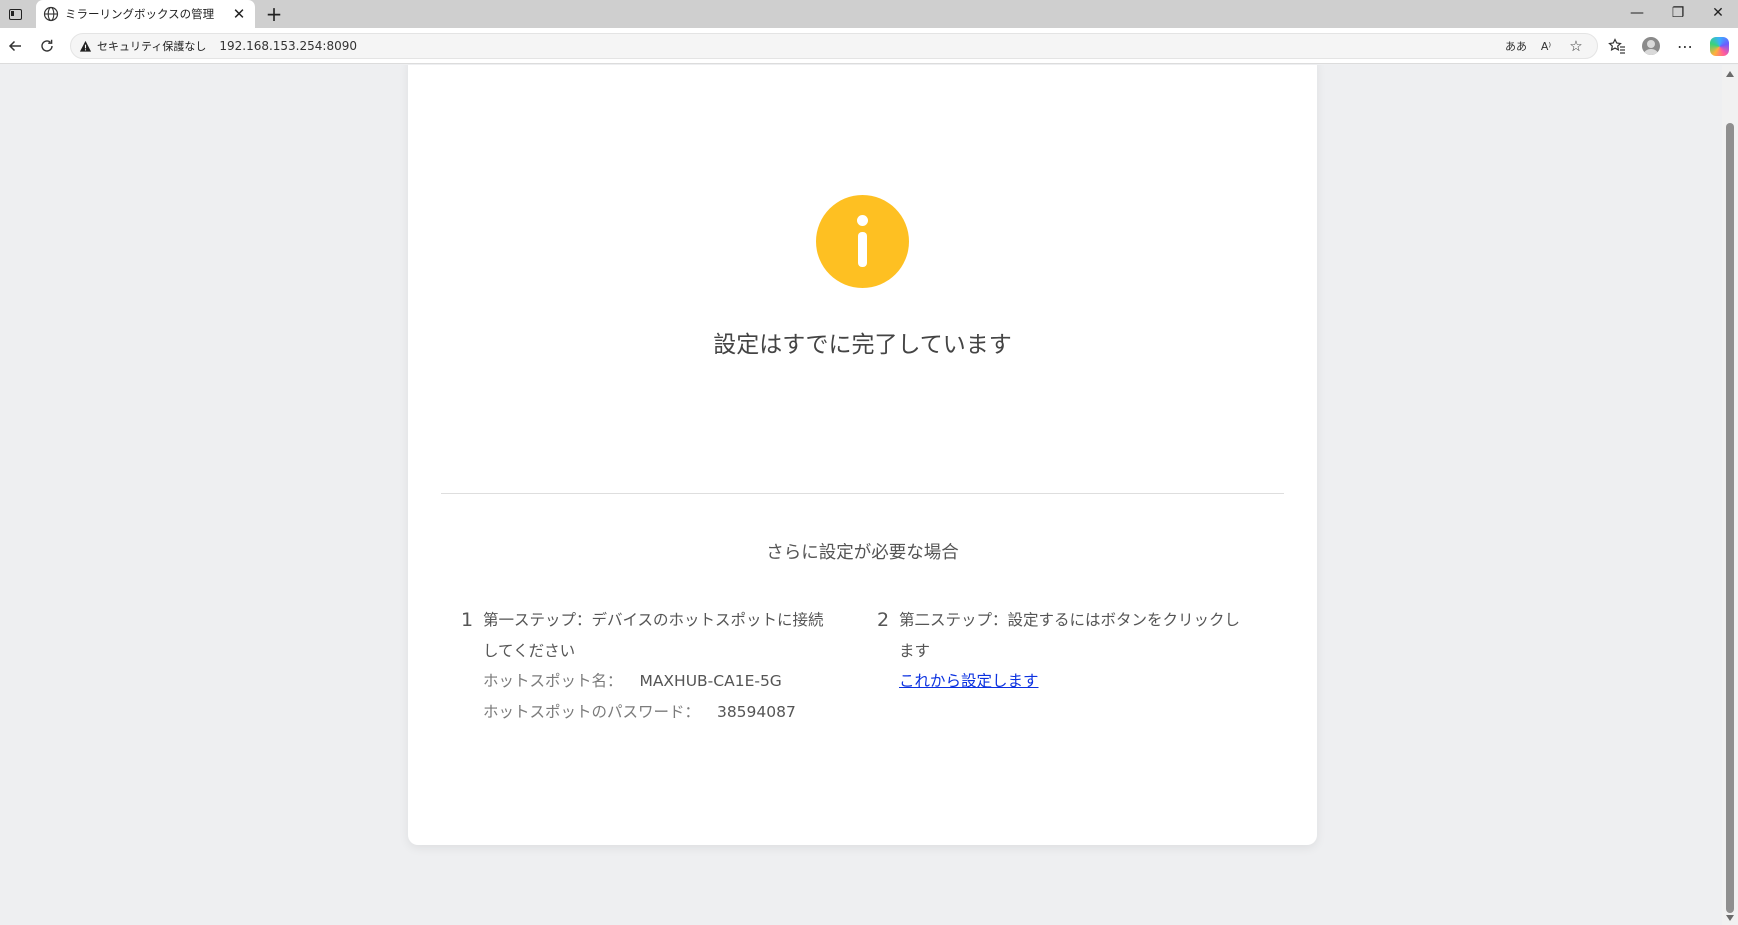 The height and width of the screenshot is (925, 1738). Describe the element at coordinates (239, 14) in the screenshot. I see `tab-close-icon: ✕` at that location.